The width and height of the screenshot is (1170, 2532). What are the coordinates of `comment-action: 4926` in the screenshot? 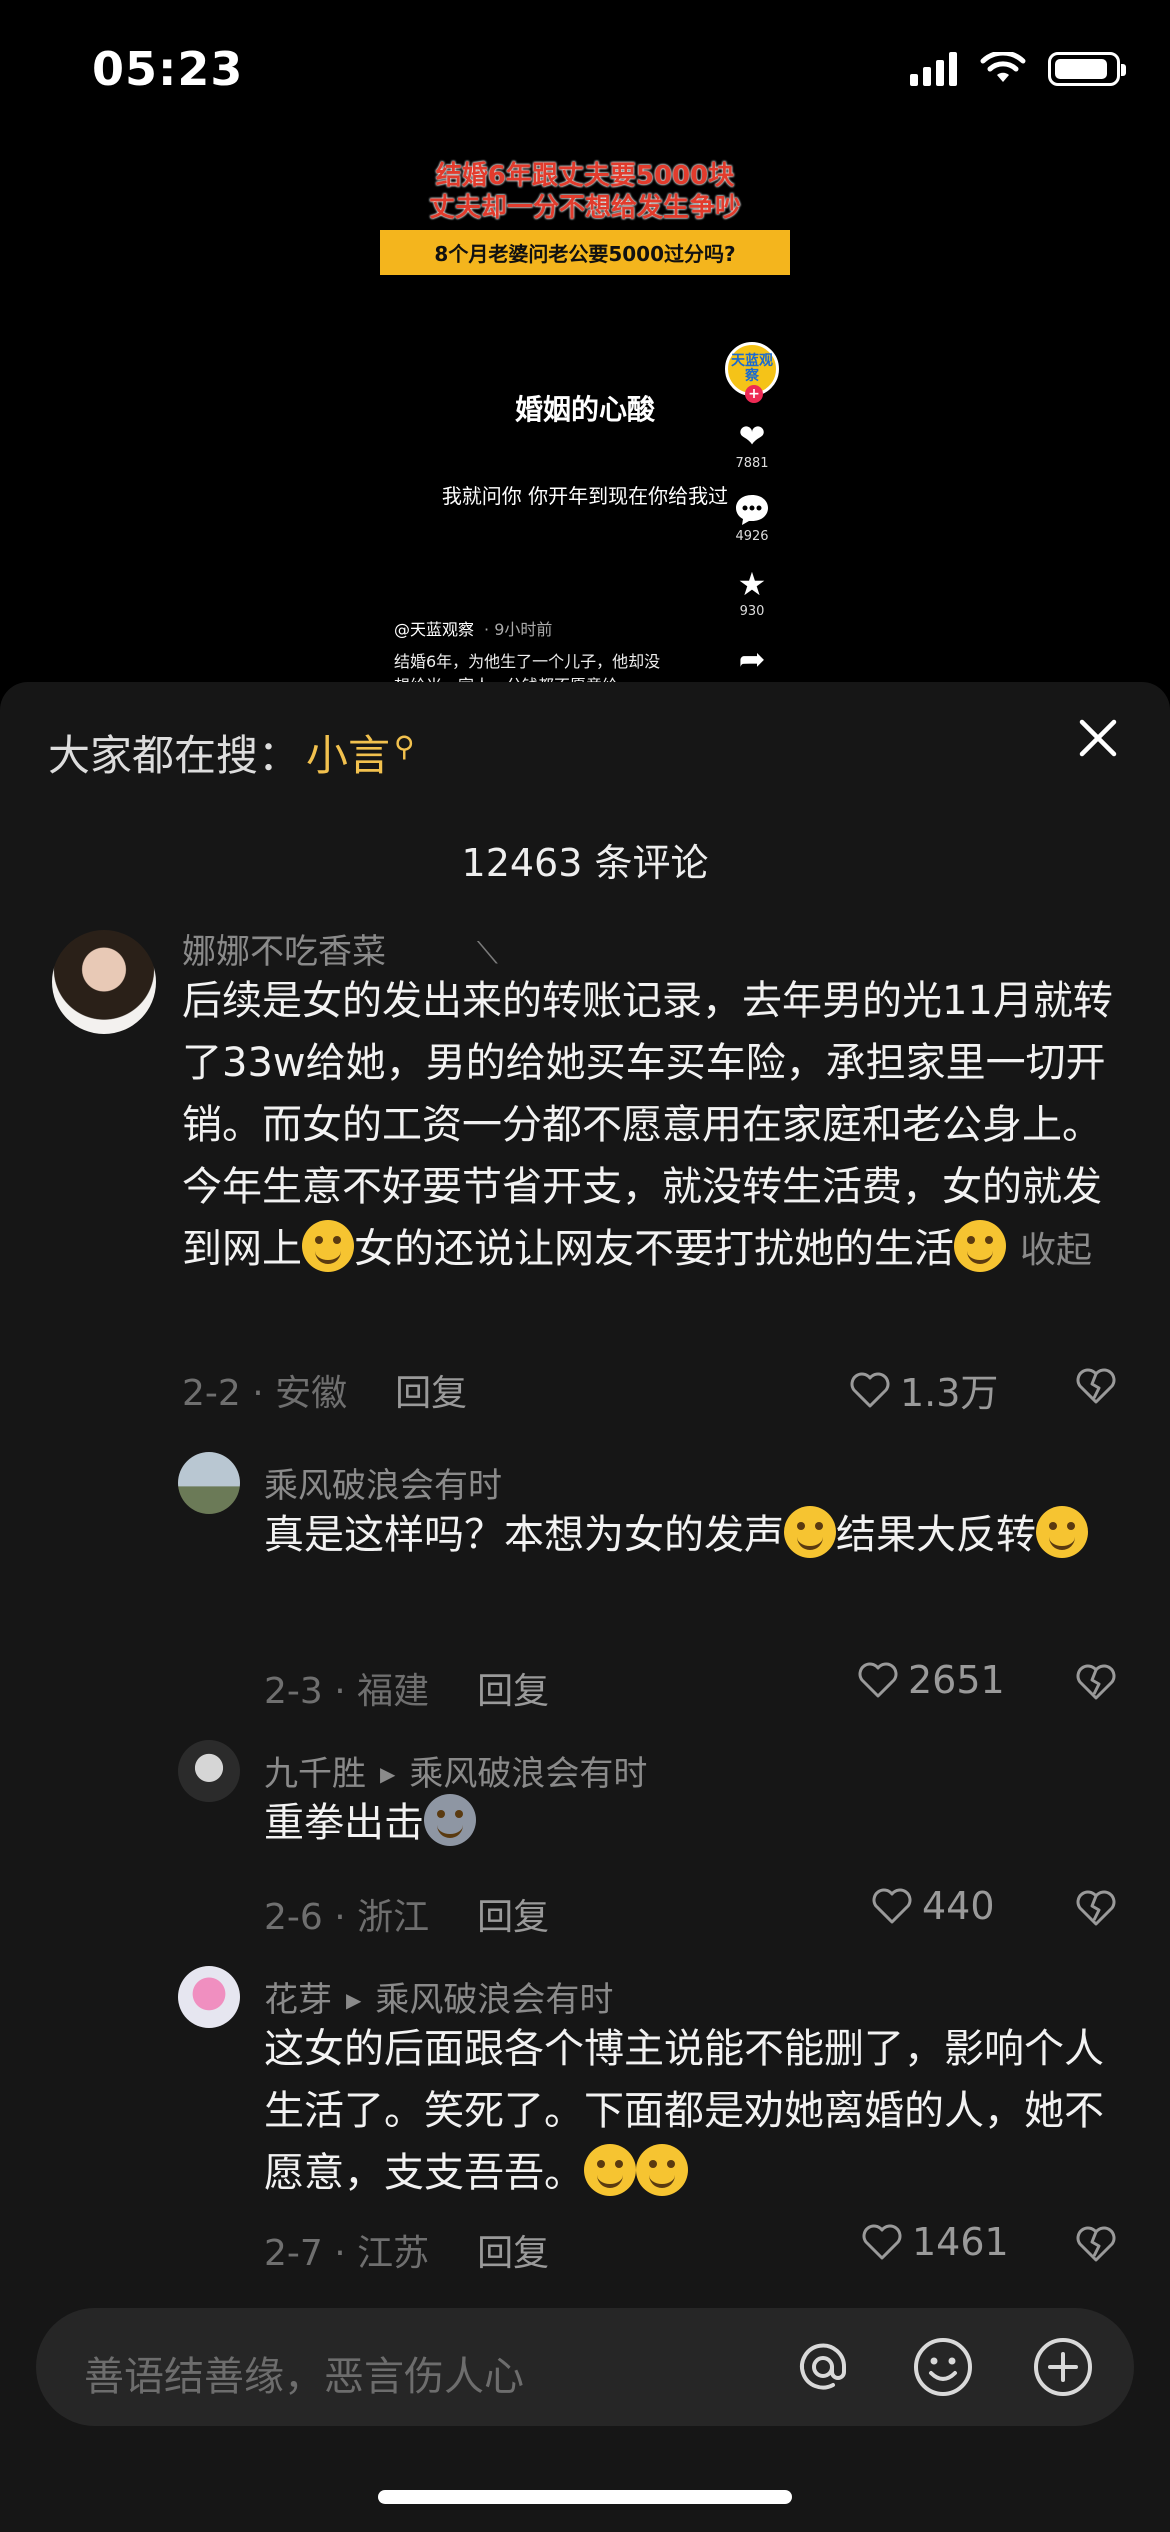 It's located at (752, 518).